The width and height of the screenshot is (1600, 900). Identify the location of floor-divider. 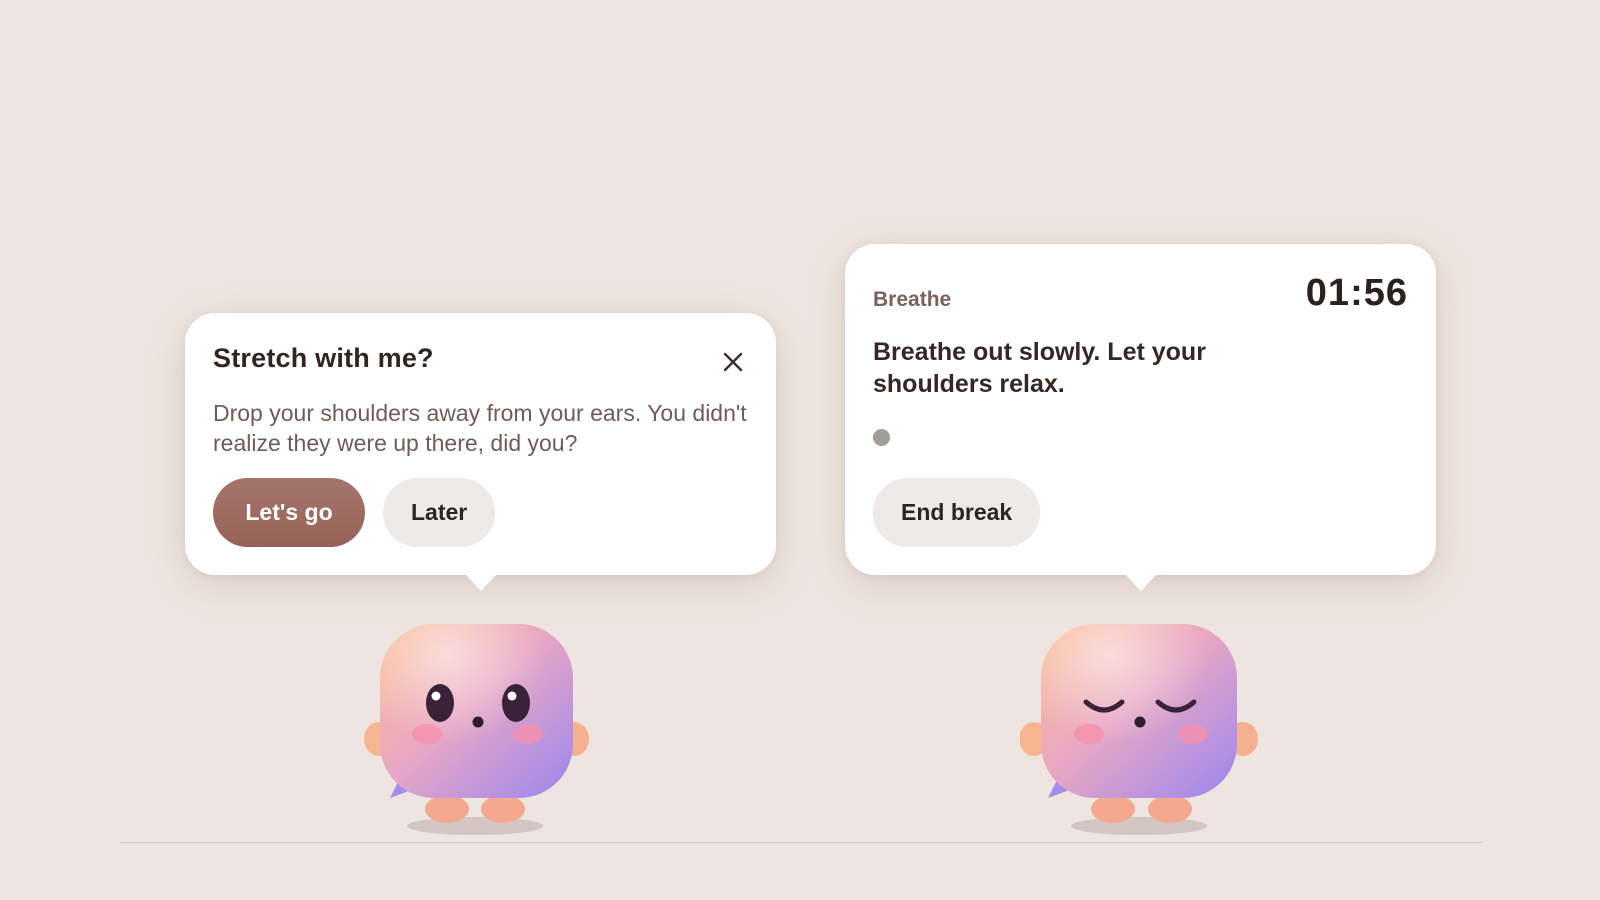
(801, 842).